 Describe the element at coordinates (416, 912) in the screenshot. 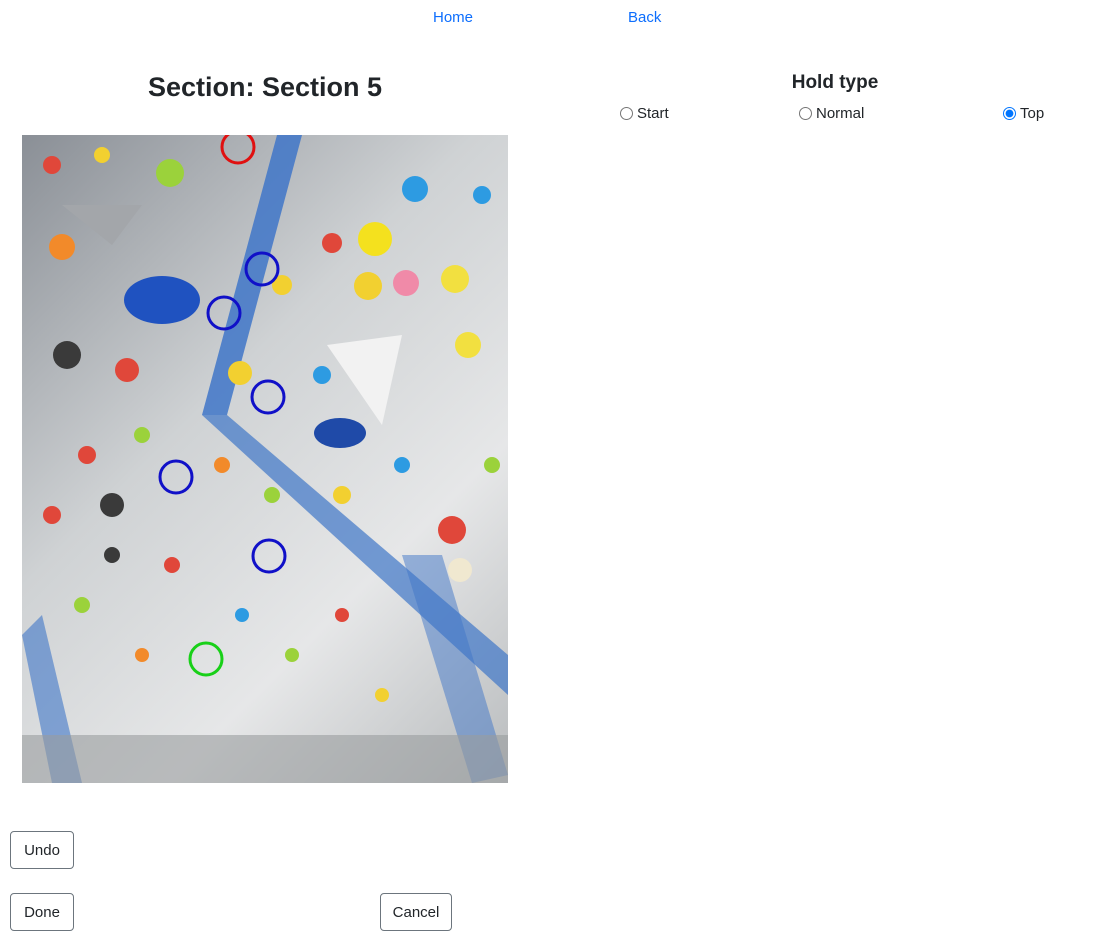

I see `cancel-button: Cancel` at that location.